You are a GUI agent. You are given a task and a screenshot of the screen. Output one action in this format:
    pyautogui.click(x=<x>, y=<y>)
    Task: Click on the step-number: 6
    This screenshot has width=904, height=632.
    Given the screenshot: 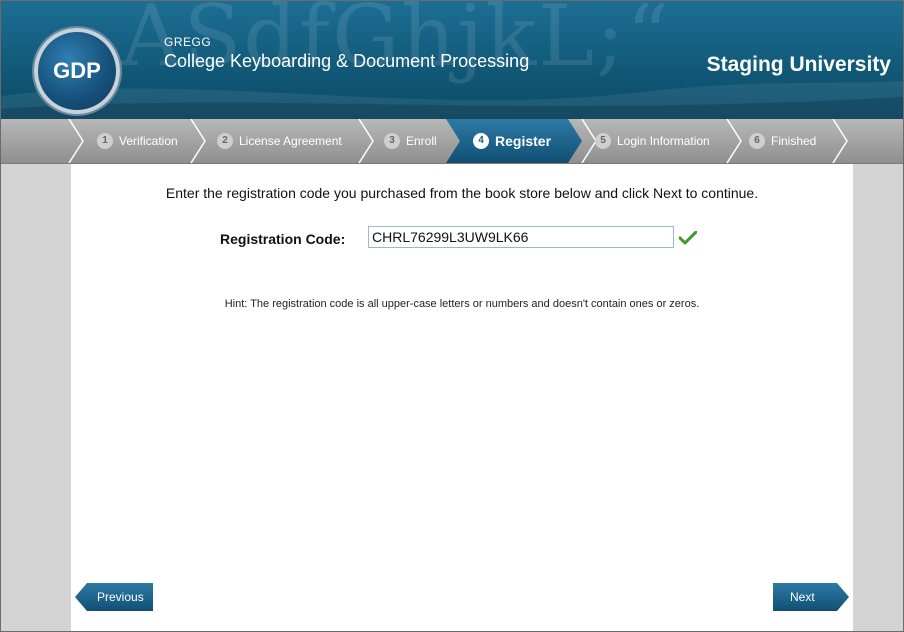 What is the action you would take?
    pyautogui.click(x=757, y=141)
    